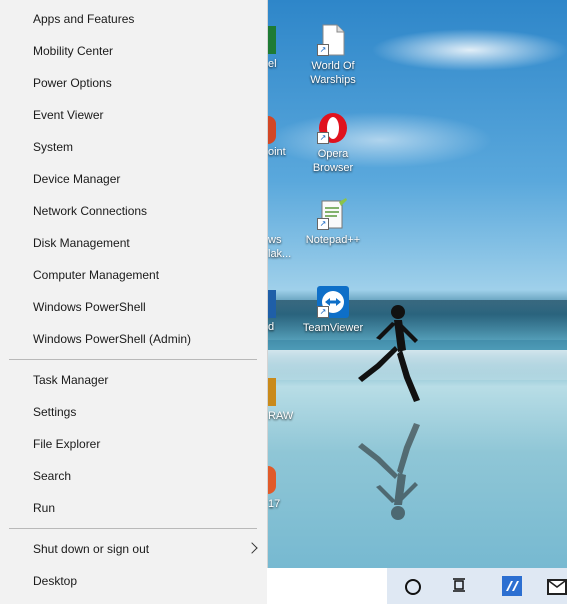 The height and width of the screenshot is (604, 567). Describe the element at coordinates (71, 380) in the screenshot. I see `menu-item-label: Task Manager` at that location.